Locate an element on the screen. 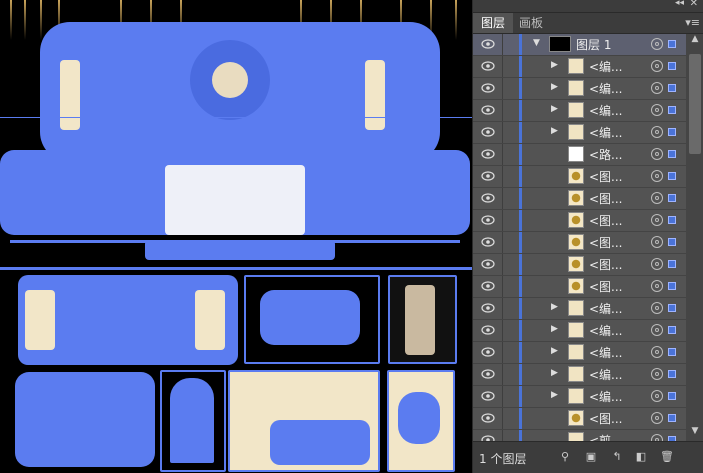 The image size is (703, 473). layer-name: 图层 1 is located at coordinates (593, 44).